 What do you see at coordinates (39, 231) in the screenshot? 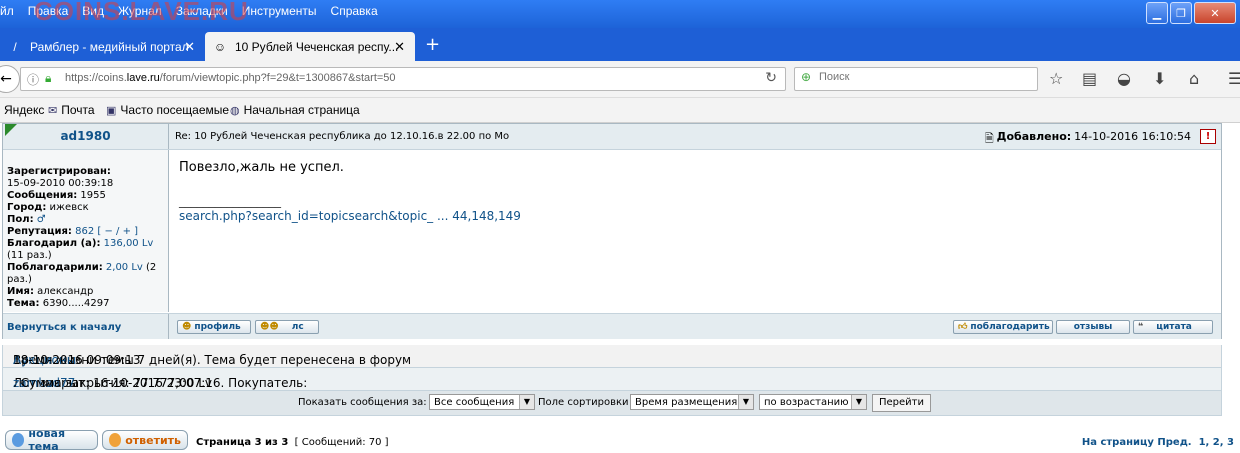
I see `reputation-label: Репутация:` at bounding box center [39, 231].